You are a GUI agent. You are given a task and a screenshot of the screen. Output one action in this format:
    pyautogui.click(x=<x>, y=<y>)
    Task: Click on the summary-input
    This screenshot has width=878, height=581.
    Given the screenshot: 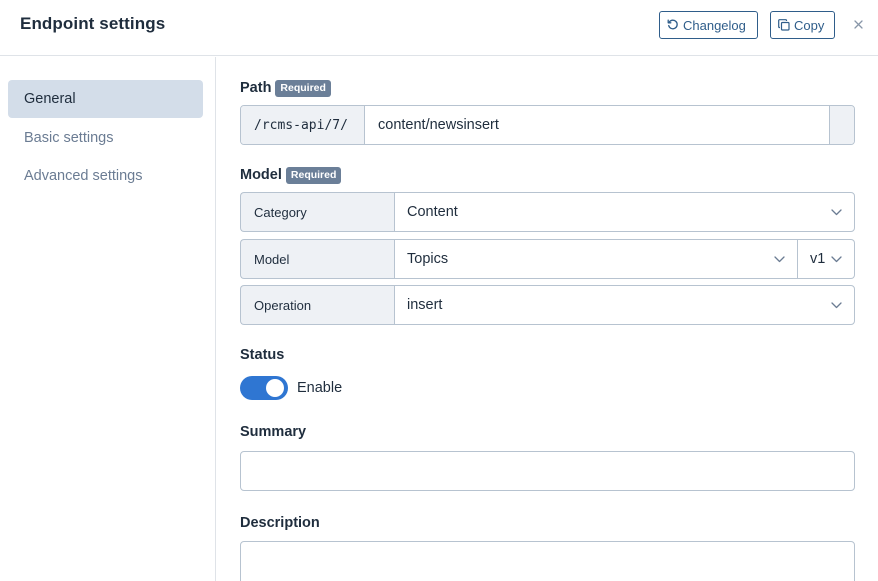 What is the action you would take?
    pyautogui.click(x=547, y=471)
    